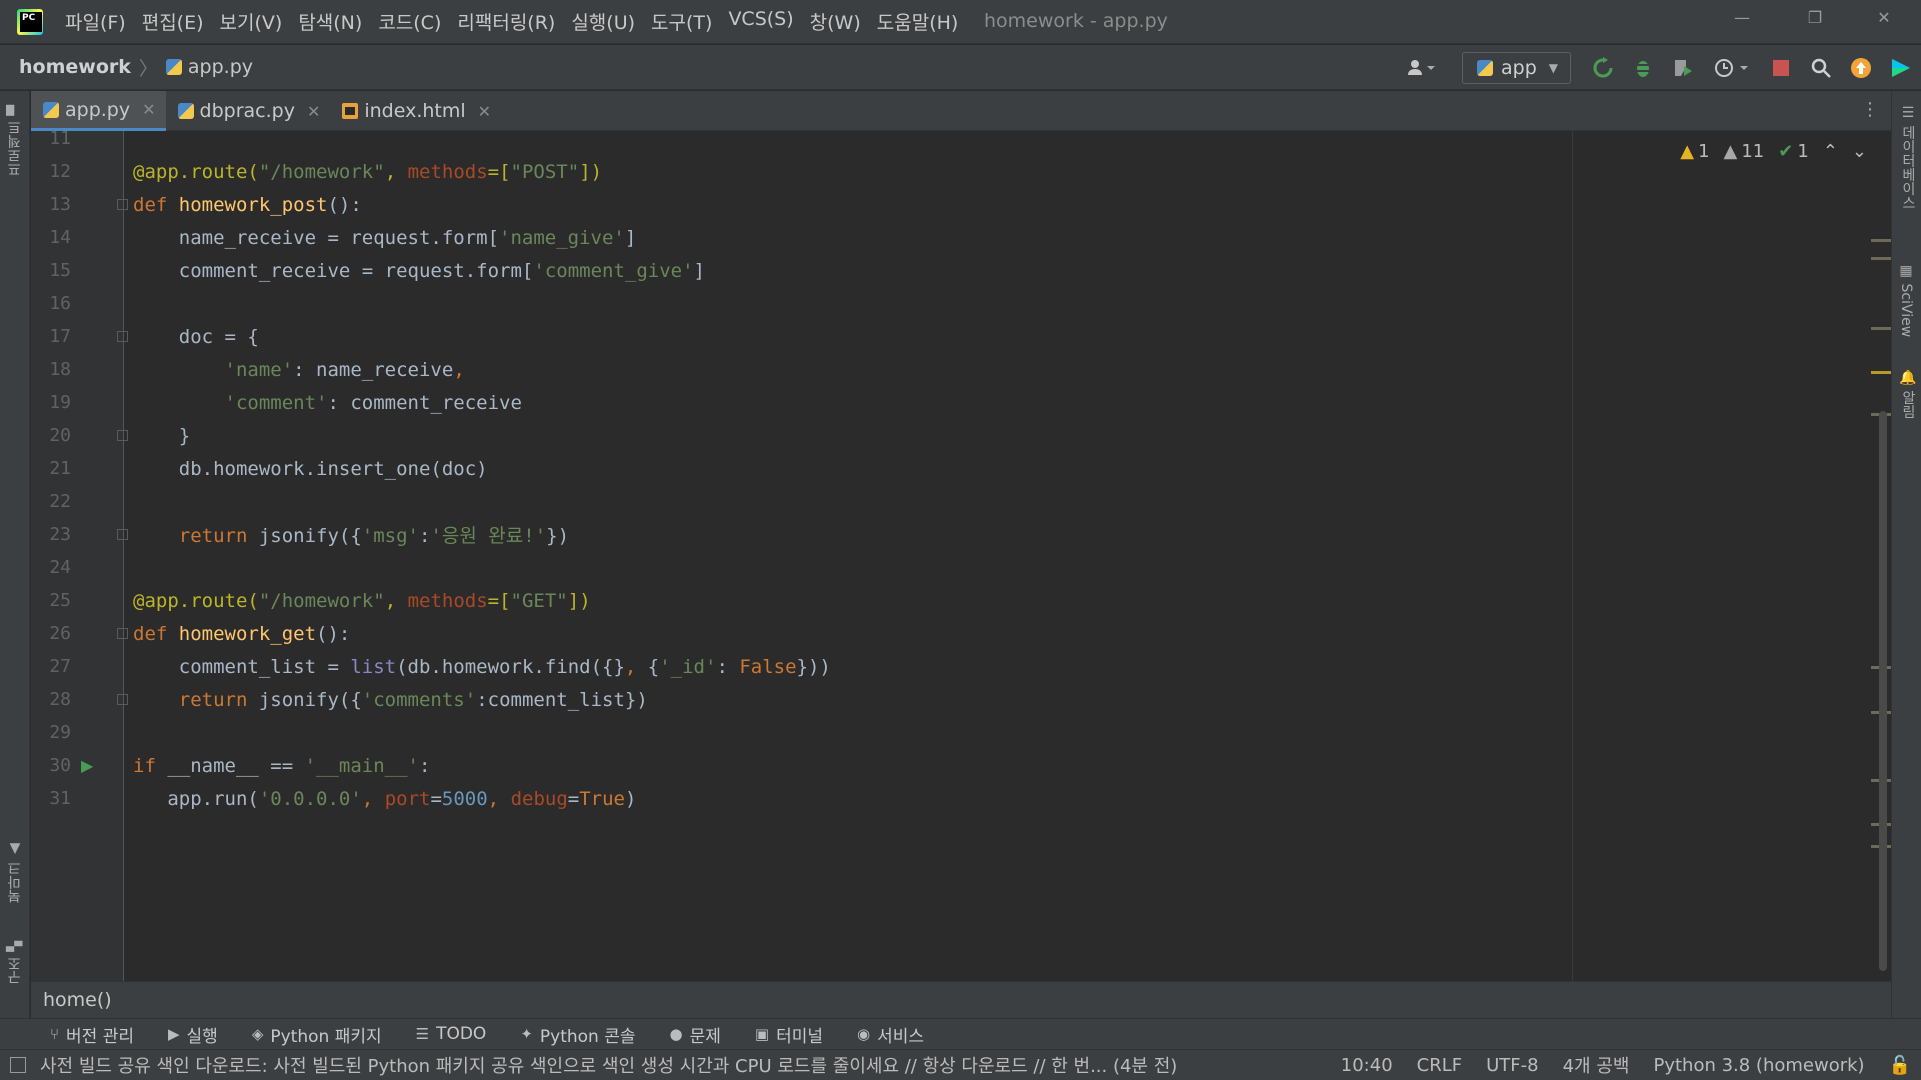  Describe the element at coordinates (75, 67) in the screenshot. I see `breadcrumb-project: homework` at that location.